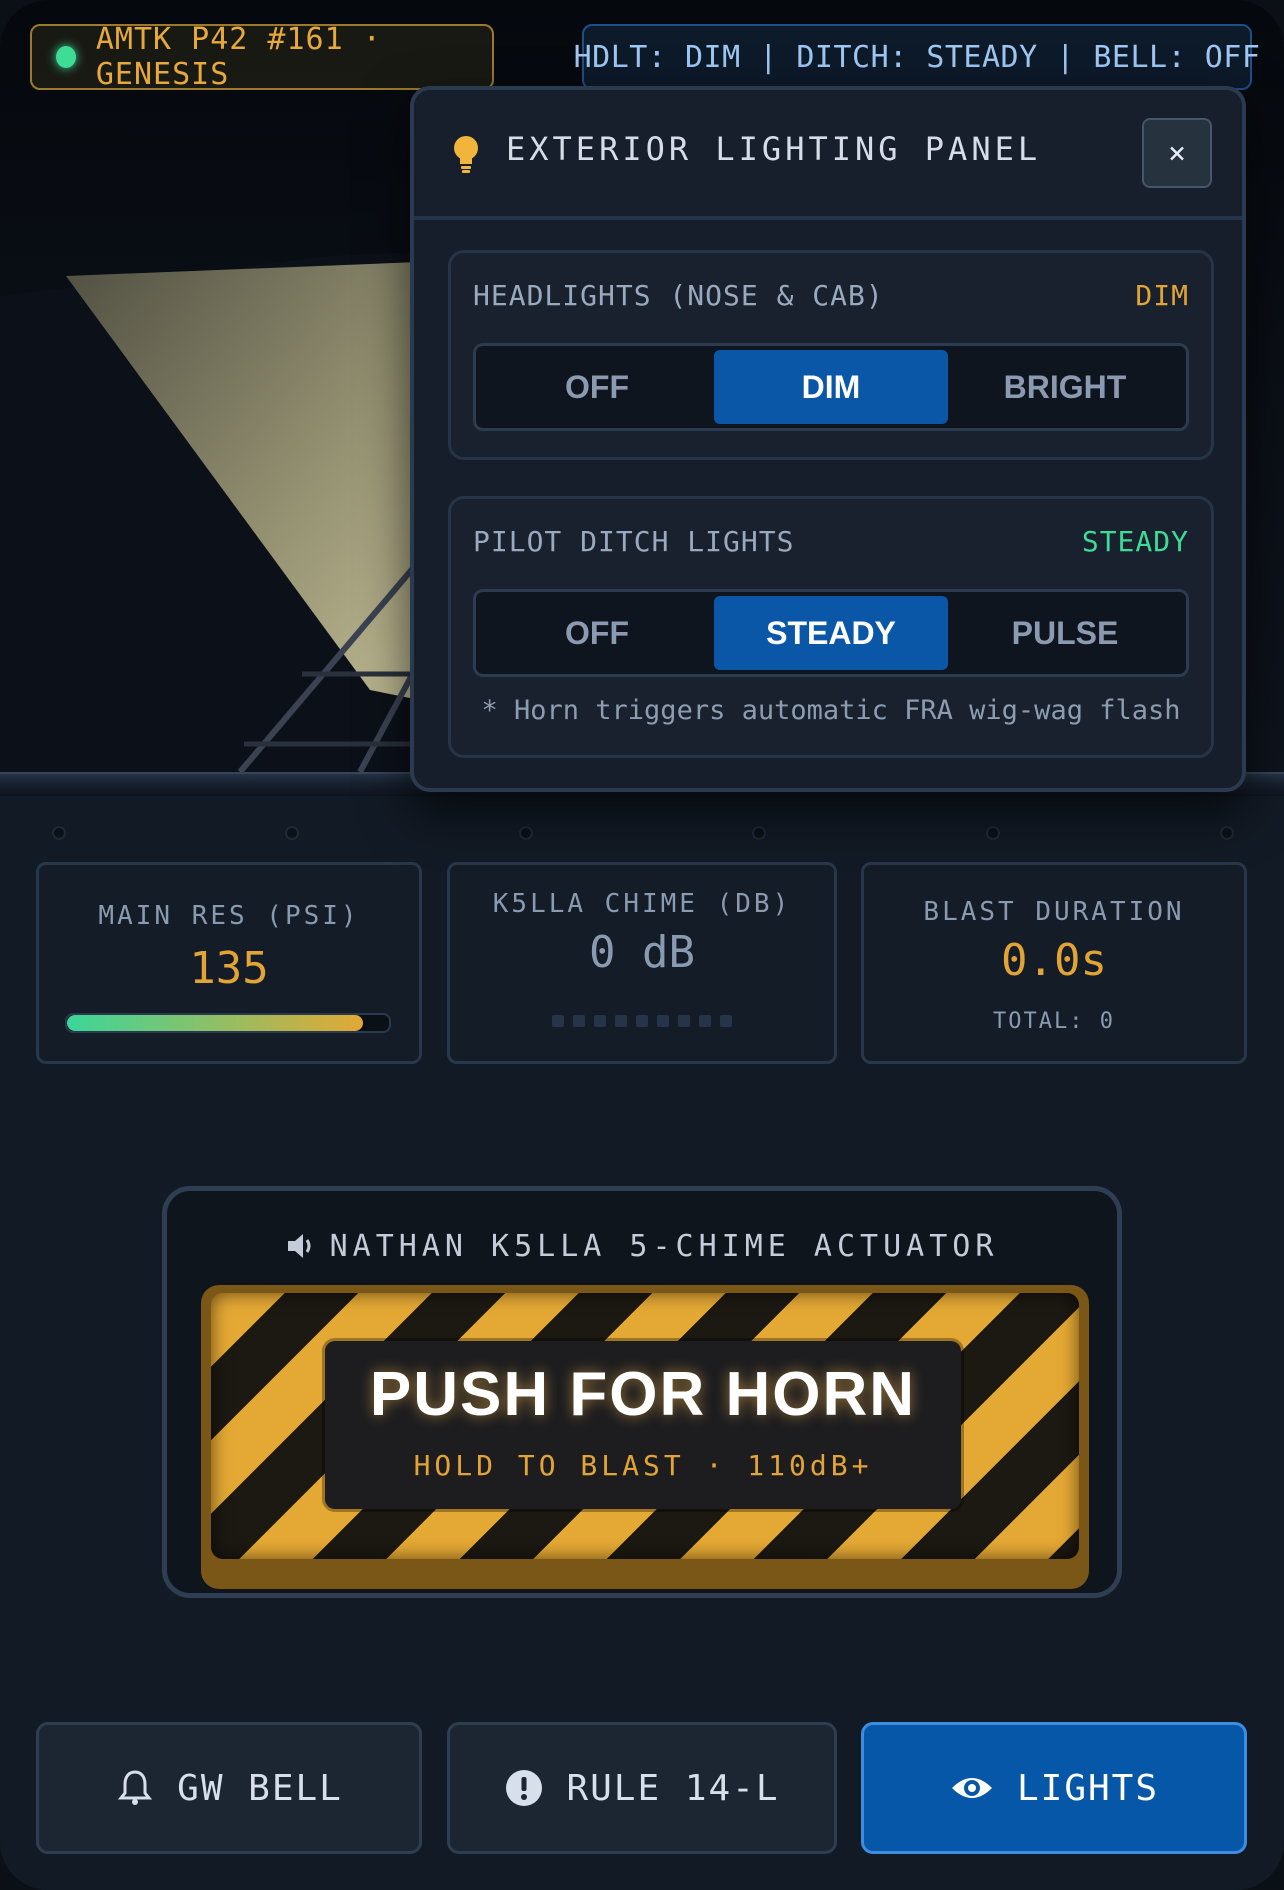 The image size is (1284, 1890). What do you see at coordinates (642, 952) in the screenshot?
I see `chime-level-value: 0 dB` at bounding box center [642, 952].